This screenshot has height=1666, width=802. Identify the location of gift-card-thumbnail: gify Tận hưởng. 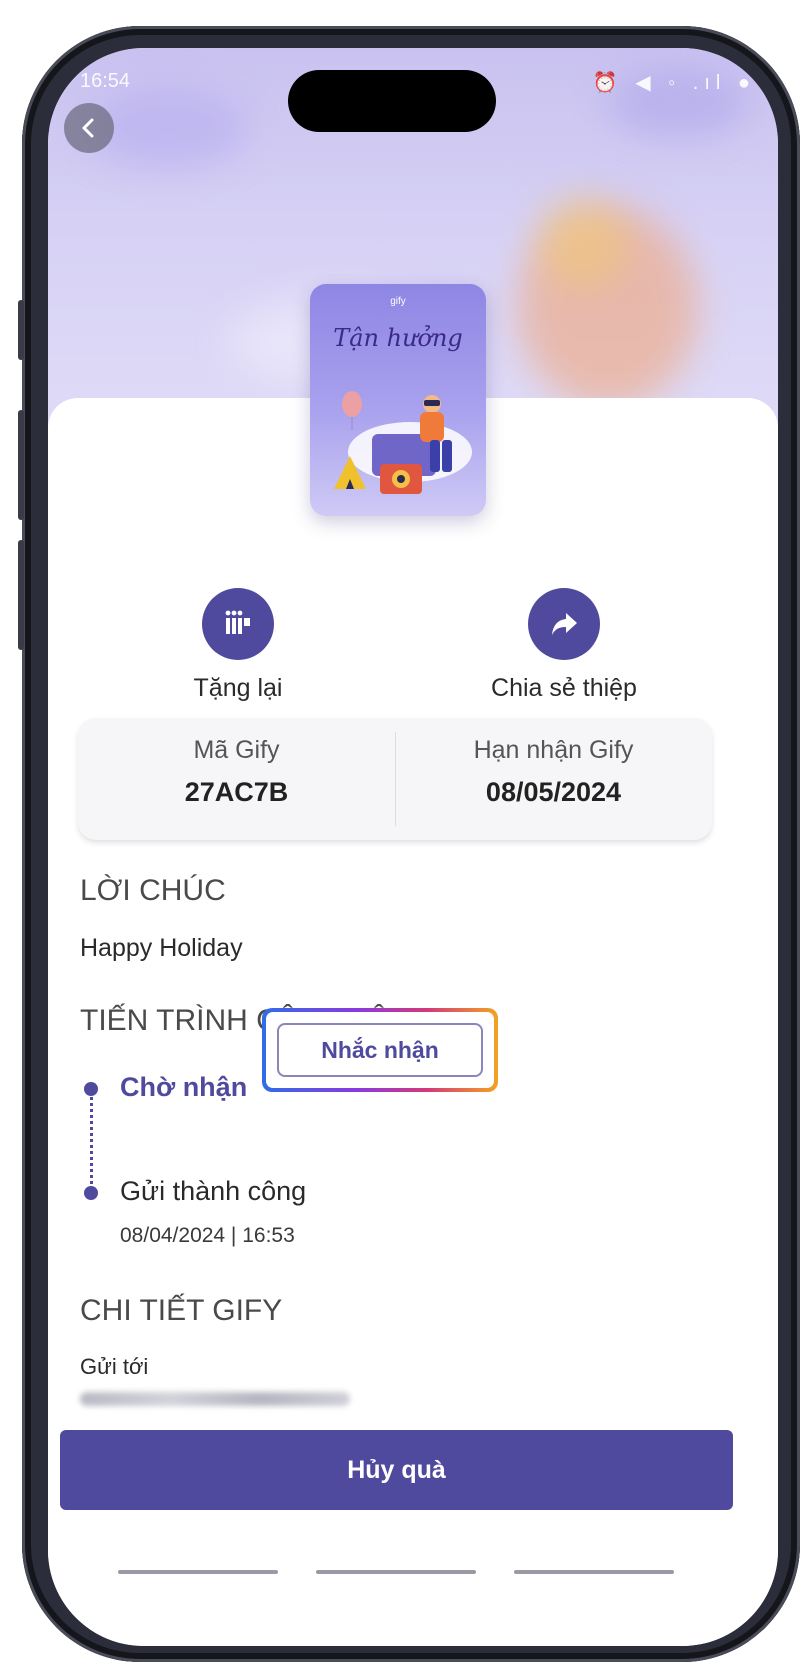
(398, 400).